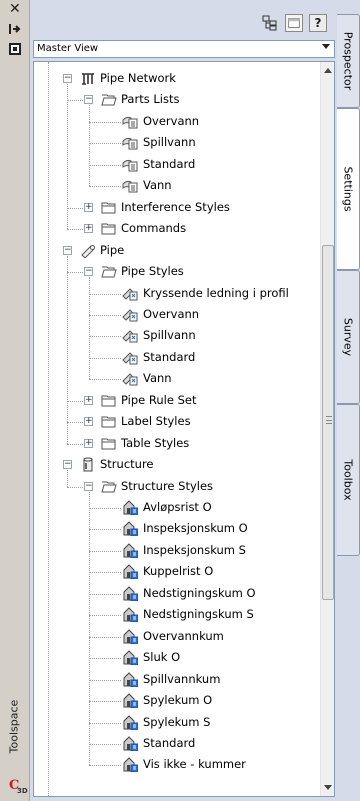  What do you see at coordinates (15, 9) in the screenshot?
I see `close-icon: ✕` at bounding box center [15, 9].